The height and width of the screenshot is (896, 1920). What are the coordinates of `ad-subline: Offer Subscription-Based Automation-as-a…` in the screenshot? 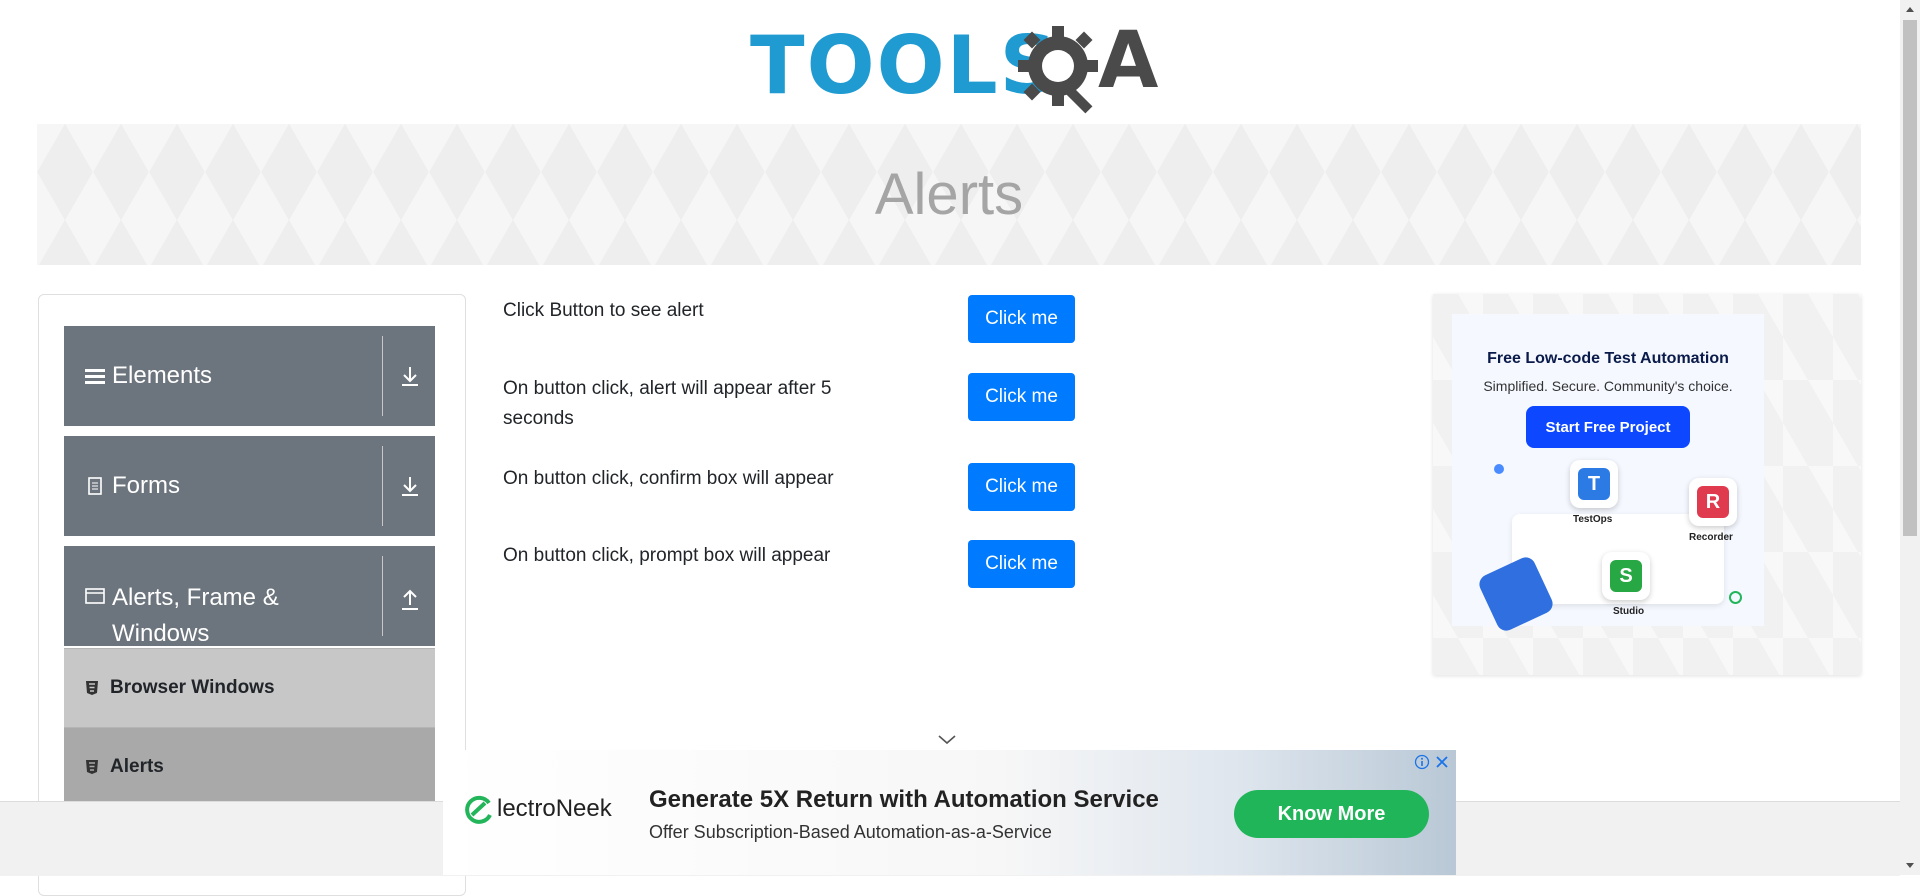 It's located at (850, 832).